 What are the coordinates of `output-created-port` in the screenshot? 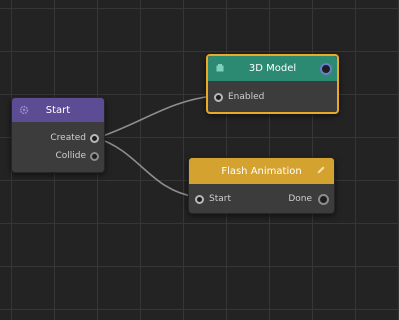 It's located at (94, 138).